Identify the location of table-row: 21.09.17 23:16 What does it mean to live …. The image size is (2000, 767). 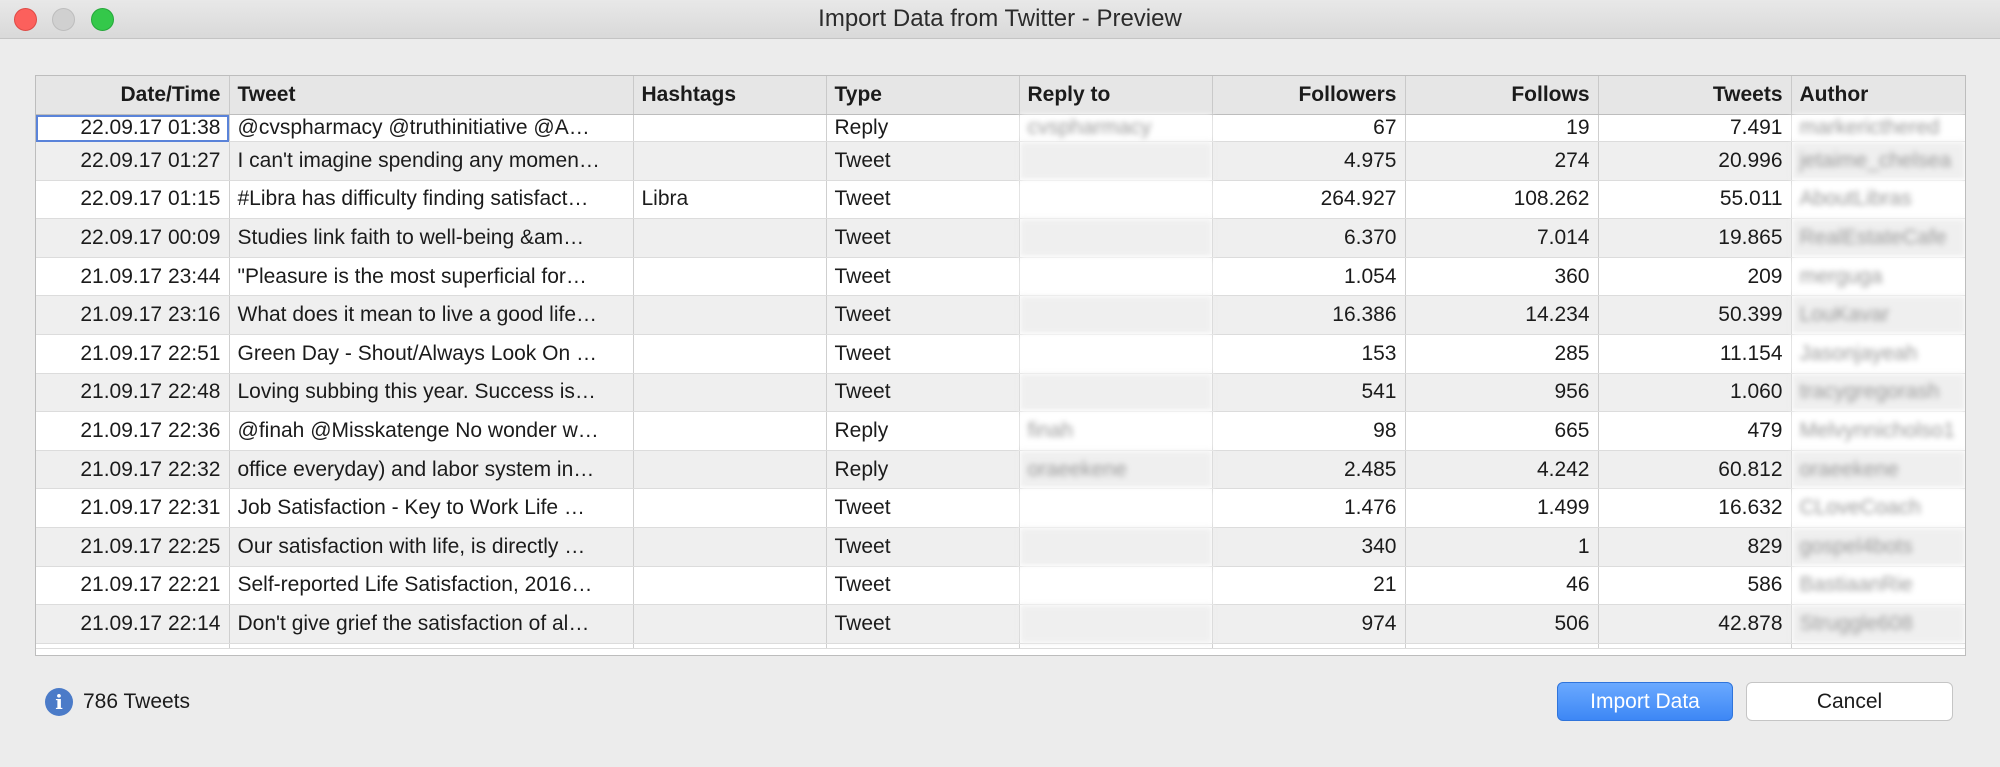
(1000, 315).